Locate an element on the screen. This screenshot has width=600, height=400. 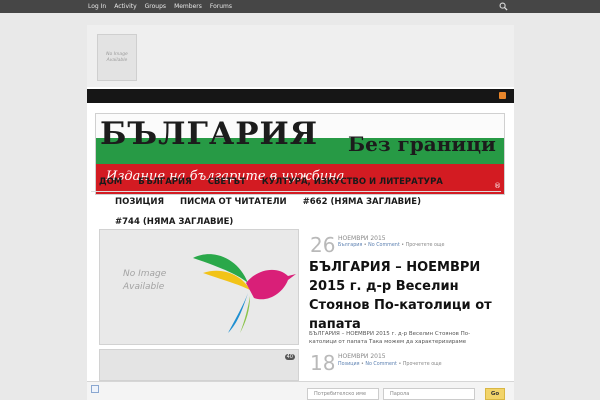
nav-item-world: СВЕТЪТ is located at coordinates (227, 182).